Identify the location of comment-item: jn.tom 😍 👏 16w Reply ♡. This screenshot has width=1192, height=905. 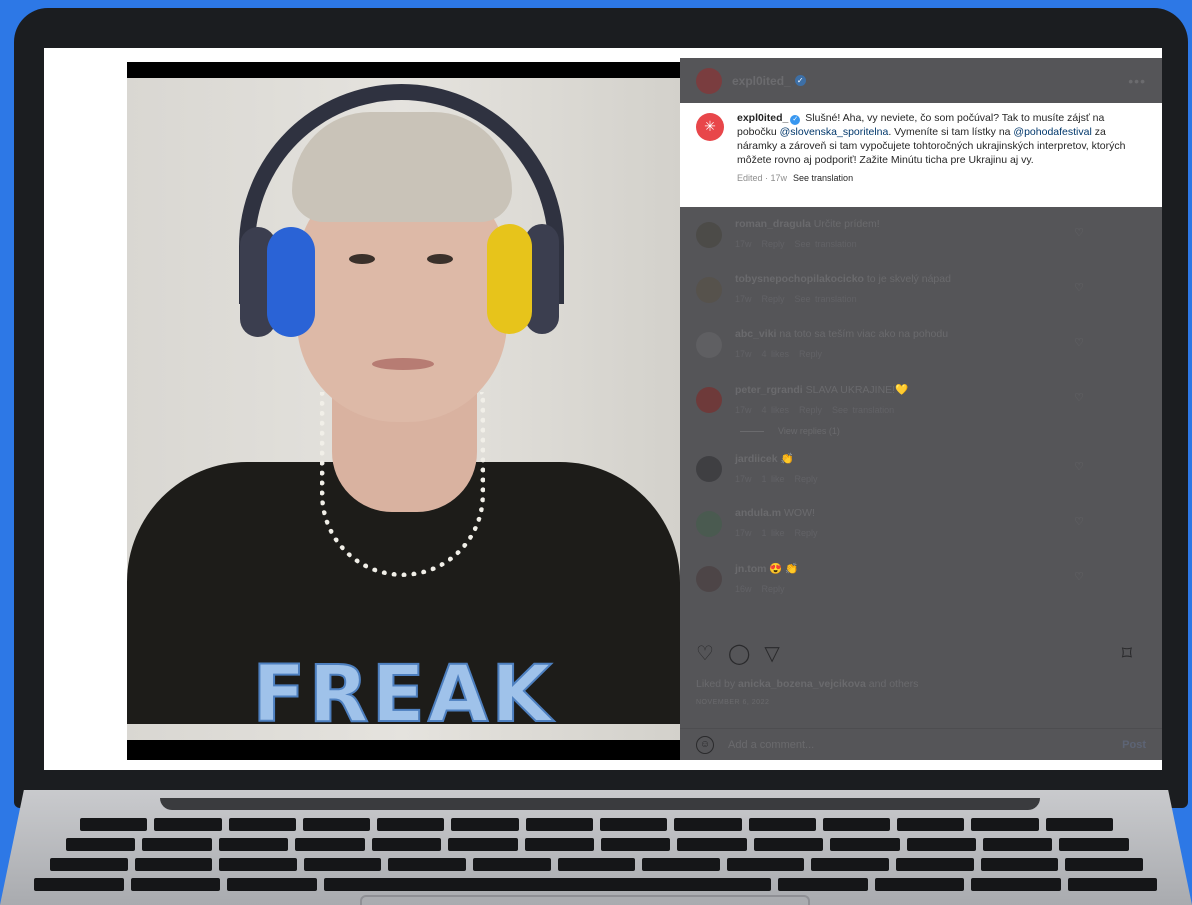
(921, 589).